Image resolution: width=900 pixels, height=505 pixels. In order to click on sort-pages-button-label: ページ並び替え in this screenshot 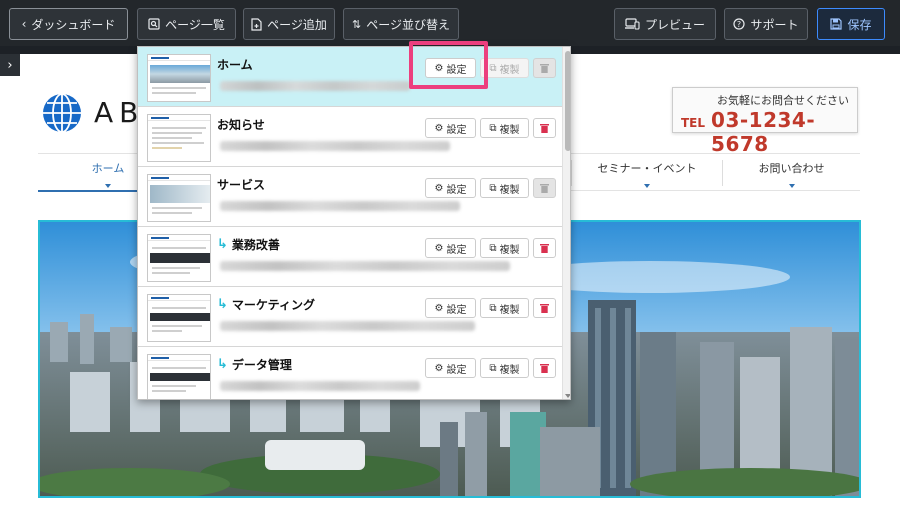, I will do `click(408, 24)`.